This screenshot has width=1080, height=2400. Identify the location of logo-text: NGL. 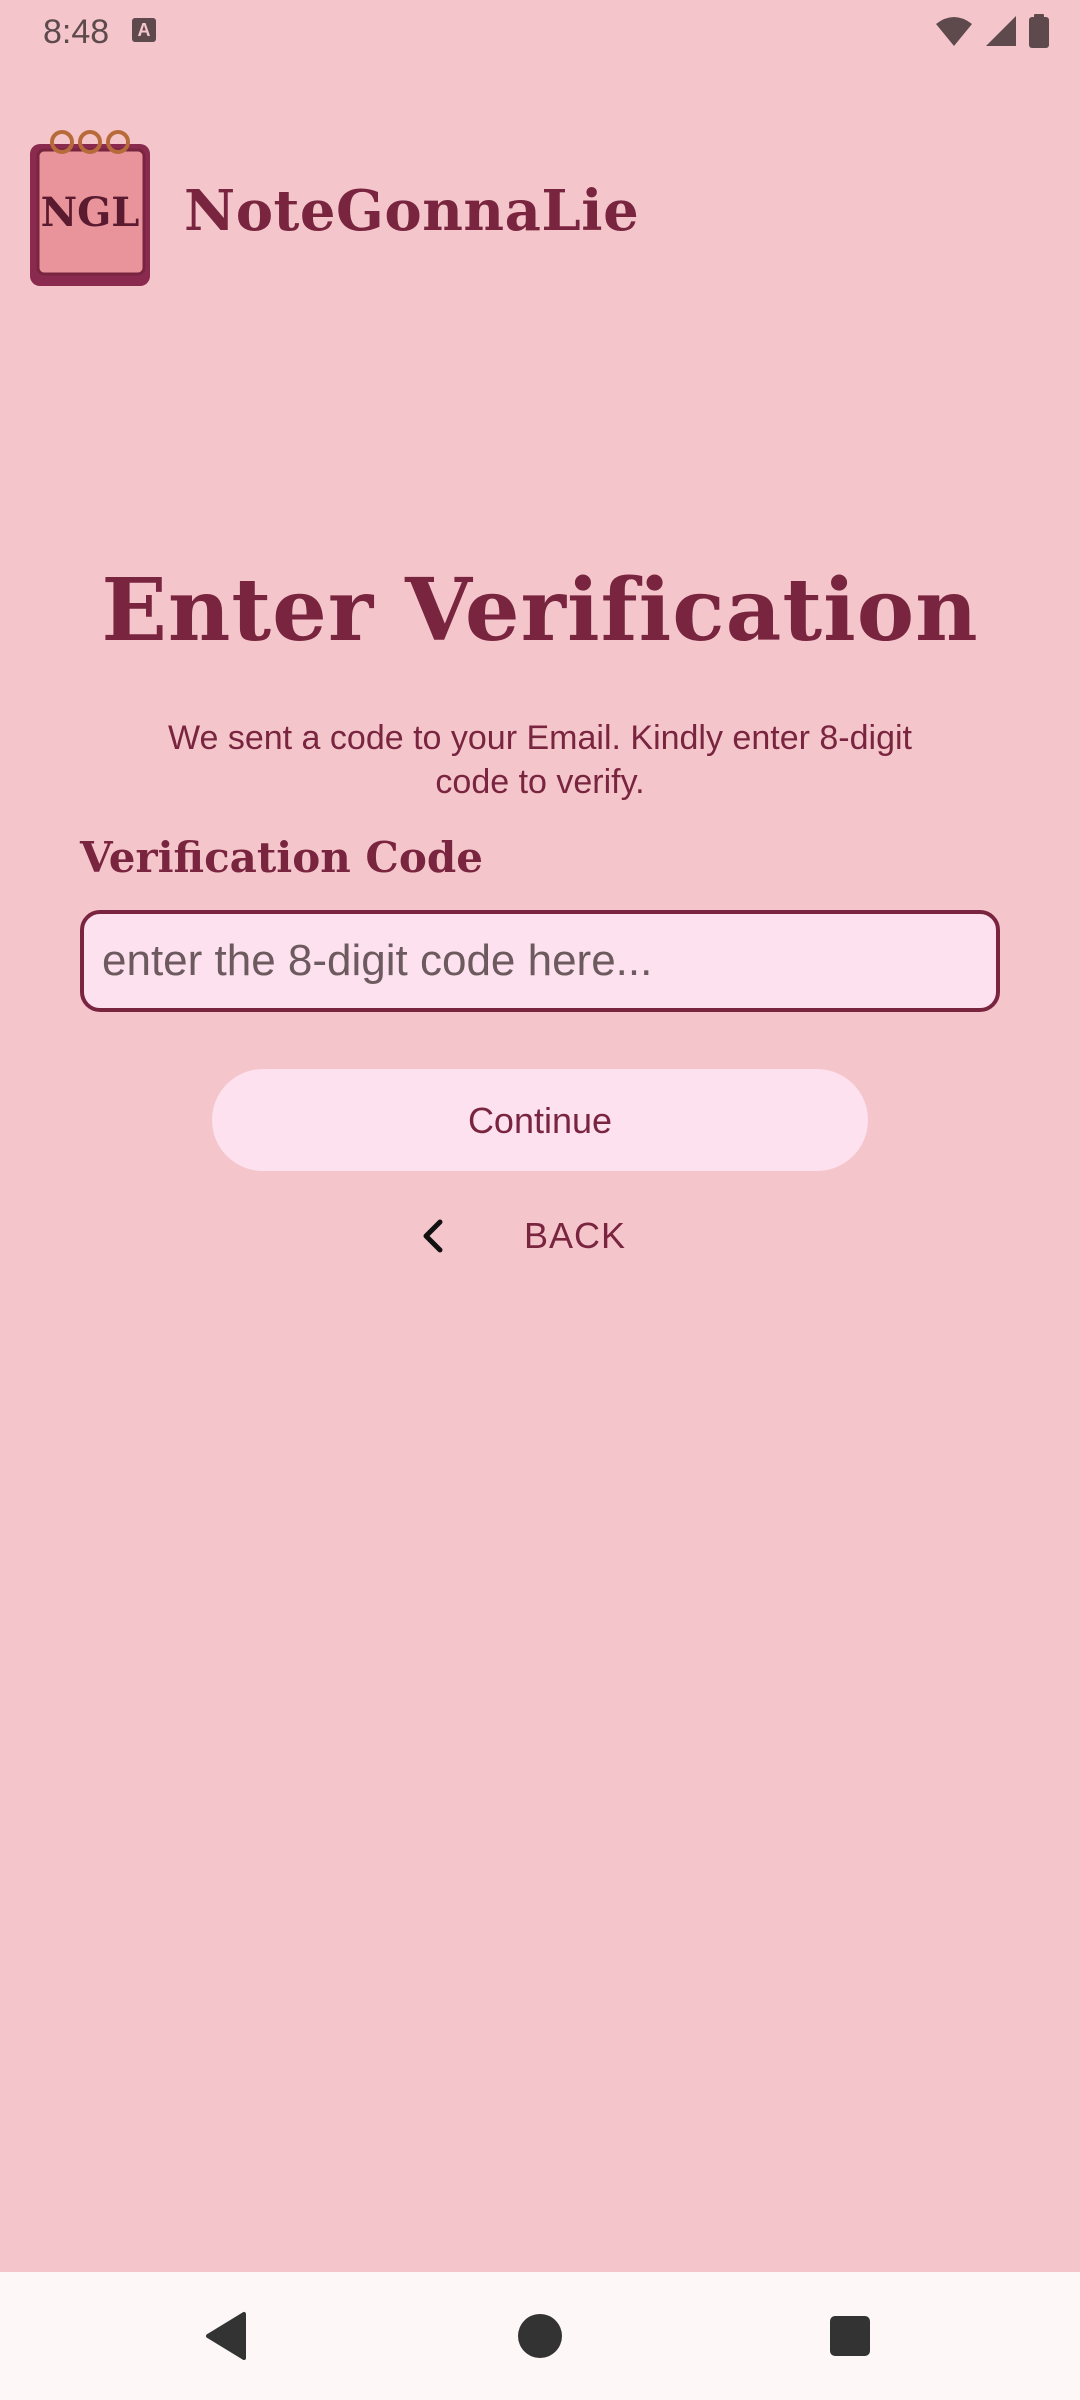
(90, 212).